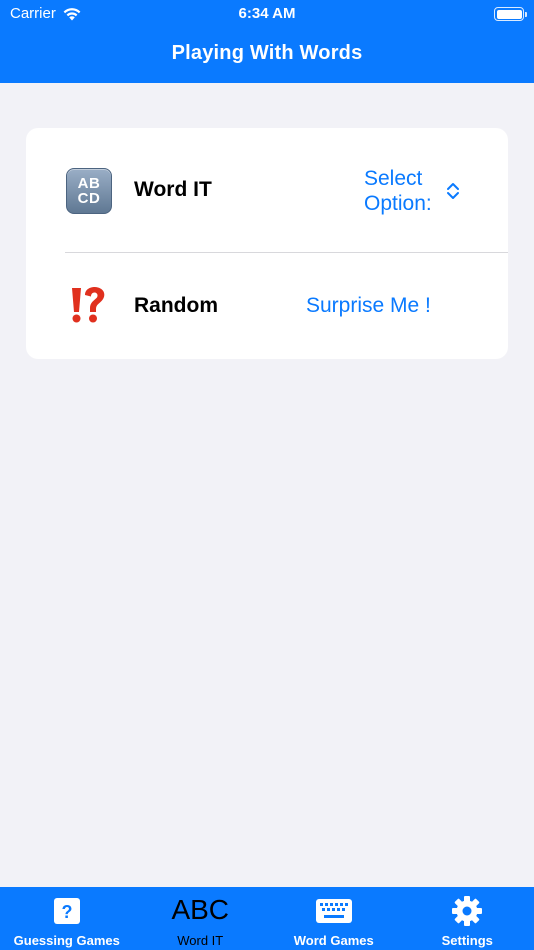 This screenshot has height=950, width=534. I want to click on abcd-icon: AB CD, so click(89, 191).